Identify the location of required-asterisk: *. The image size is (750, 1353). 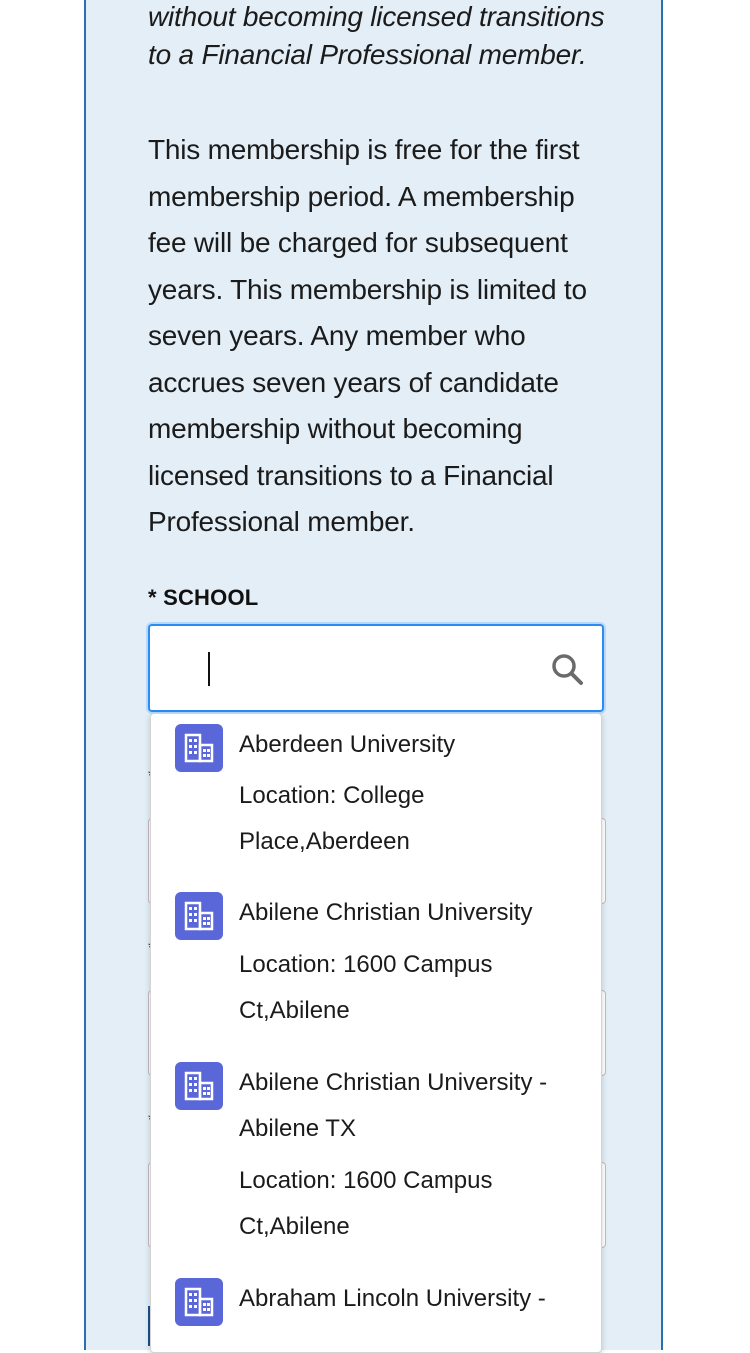
(152, 597).